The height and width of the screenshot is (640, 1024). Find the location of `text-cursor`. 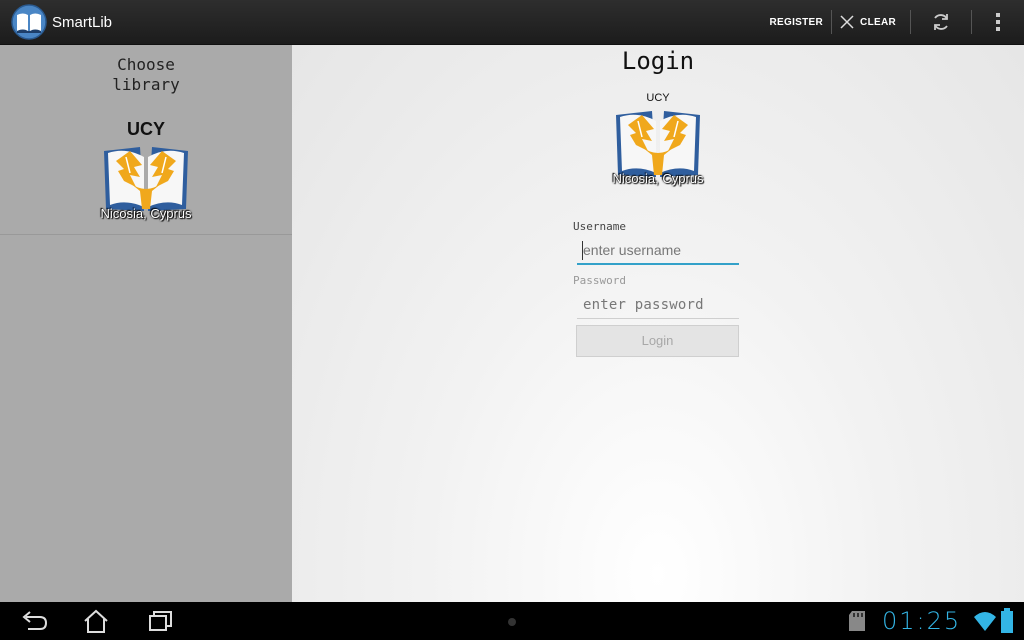

text-cursor is located at coordinates (582, 250).